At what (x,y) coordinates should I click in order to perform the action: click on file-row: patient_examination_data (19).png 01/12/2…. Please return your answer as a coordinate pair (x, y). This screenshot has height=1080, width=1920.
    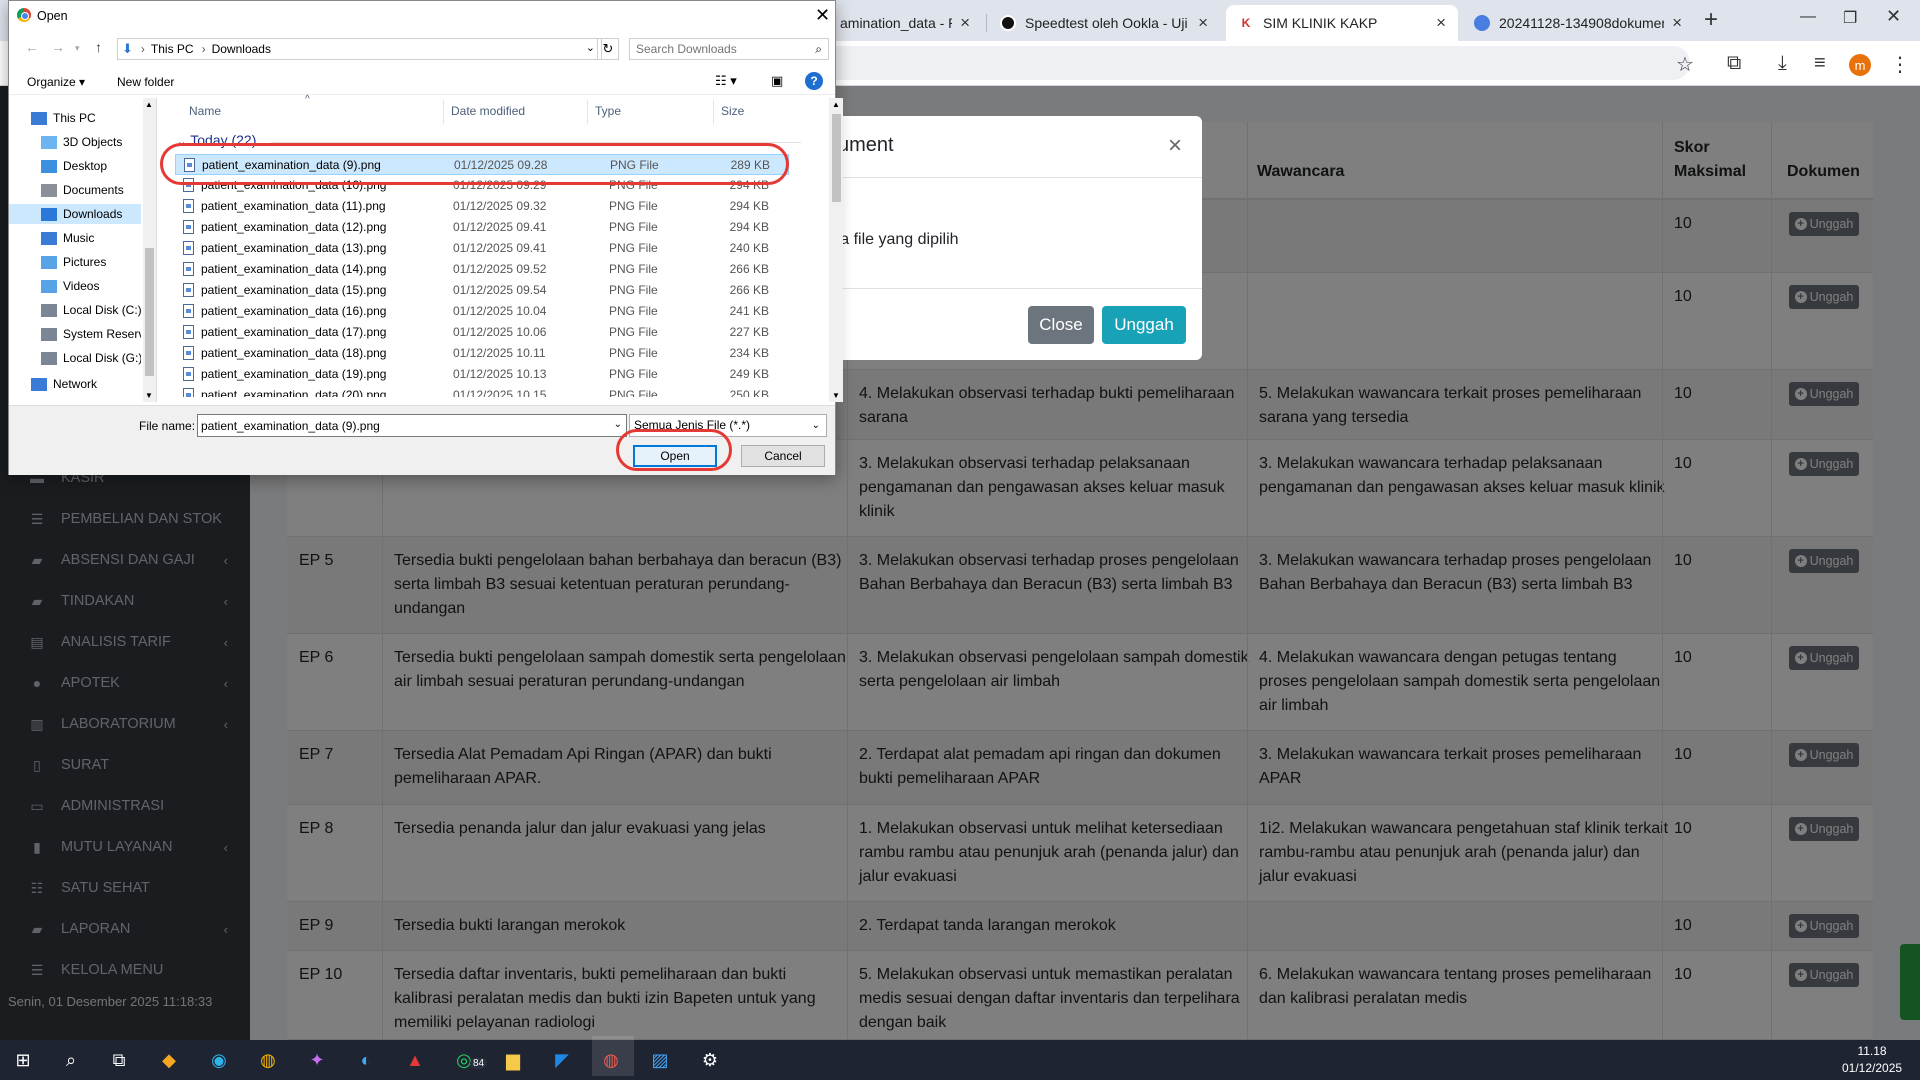
    Looking at the image, I should click on (482, 374).